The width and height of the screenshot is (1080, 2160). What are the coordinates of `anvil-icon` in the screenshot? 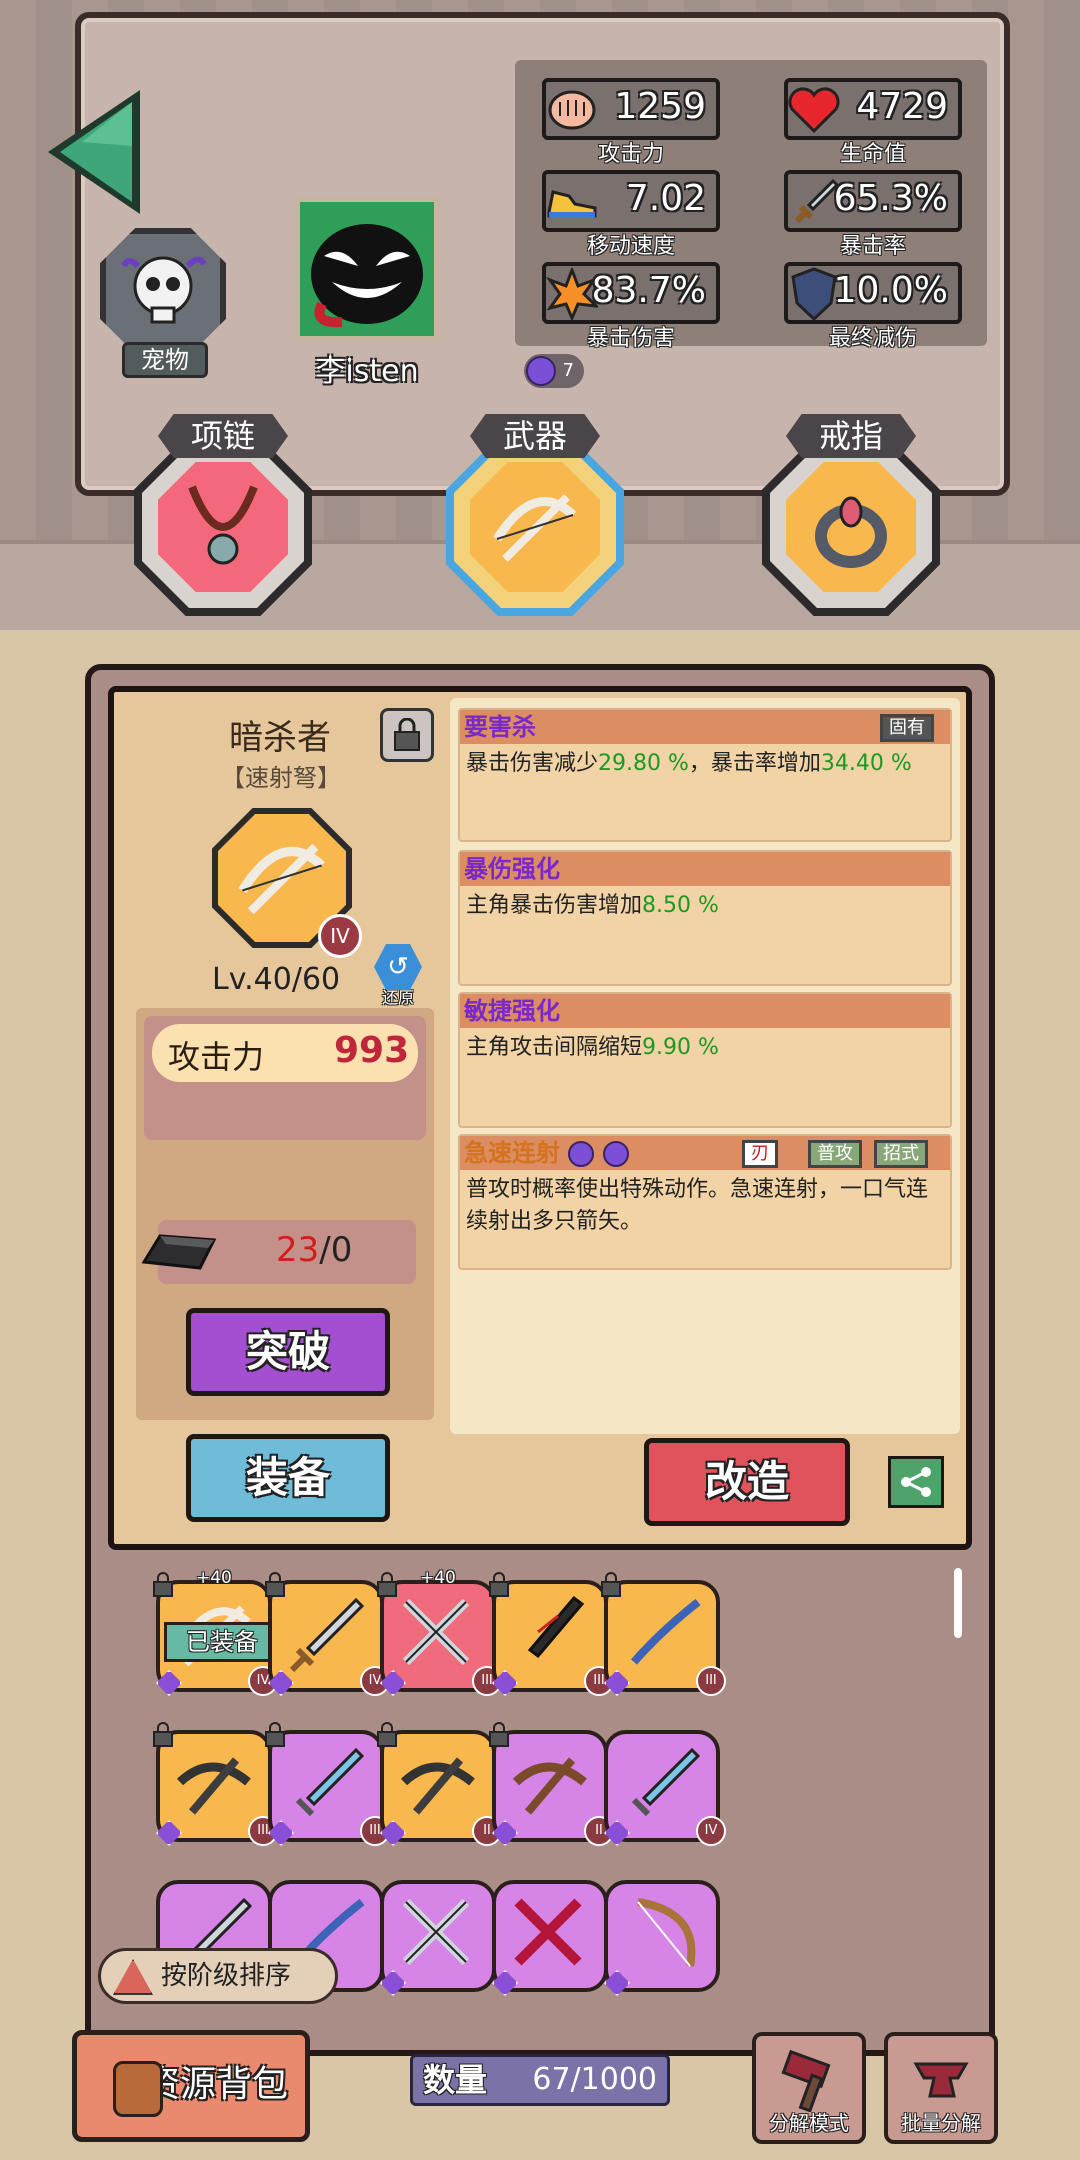 It's located at (941, 2080).